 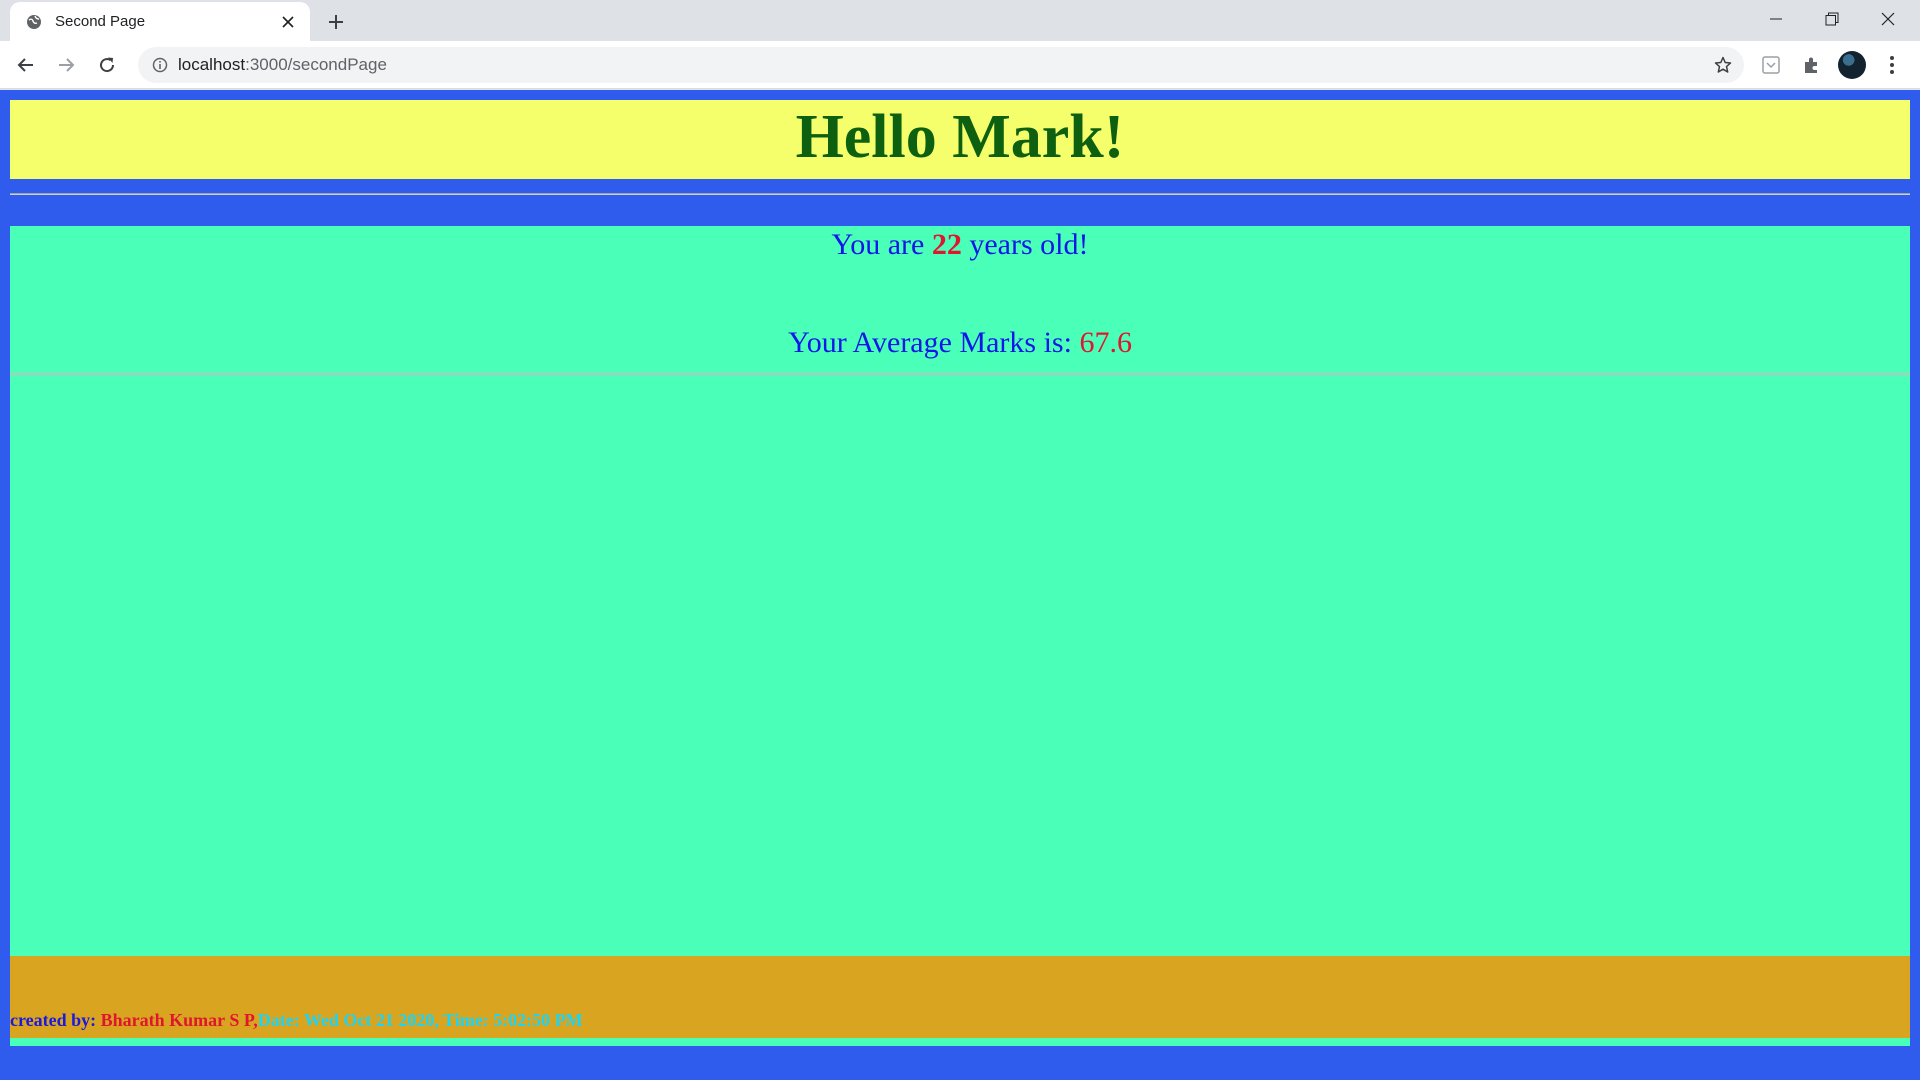 I want to click on url-text: localhost:3000/secondPage, so click(x=282, y=65).